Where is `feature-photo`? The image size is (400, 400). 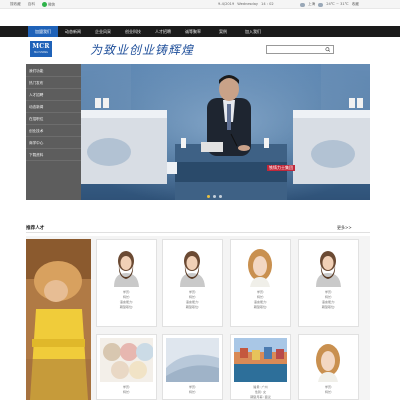
feature-photo is located at coordinates (58, 319).